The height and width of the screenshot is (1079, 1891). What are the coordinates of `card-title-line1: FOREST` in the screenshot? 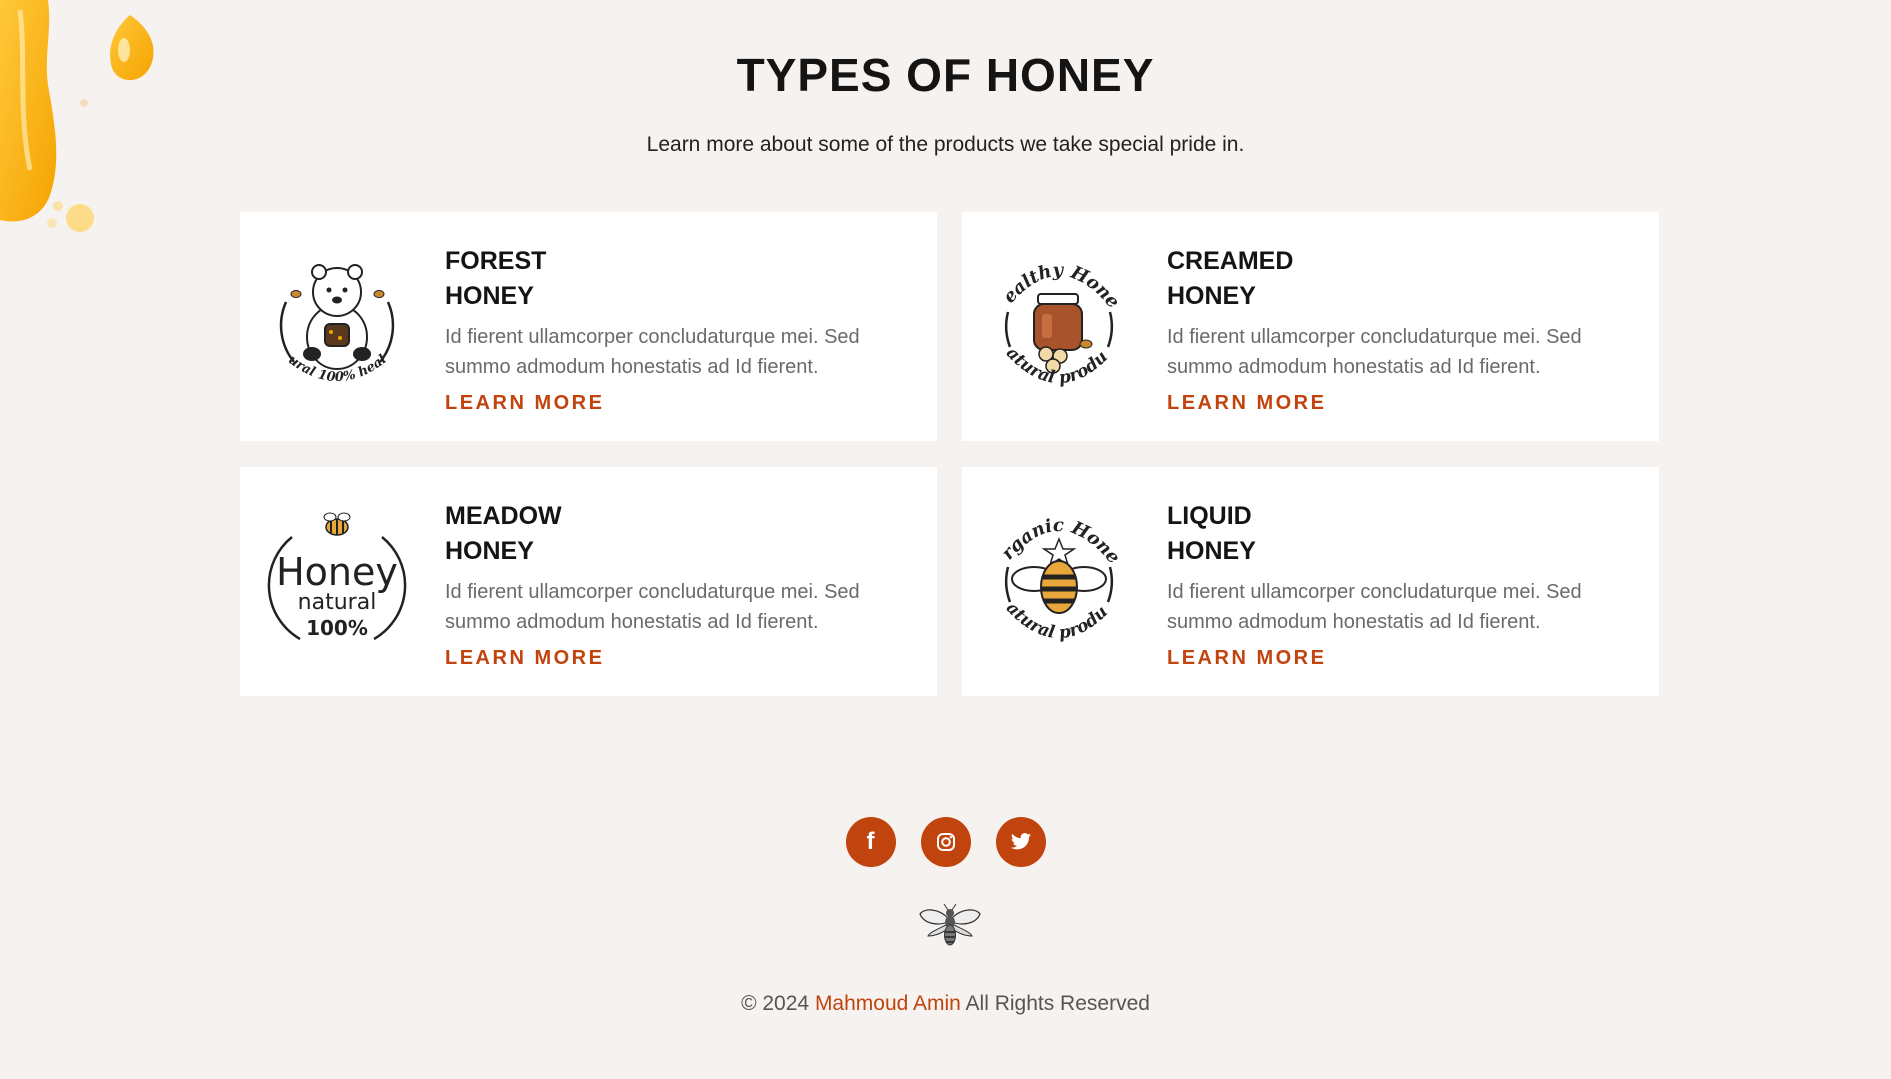 It's located at (496, 261).